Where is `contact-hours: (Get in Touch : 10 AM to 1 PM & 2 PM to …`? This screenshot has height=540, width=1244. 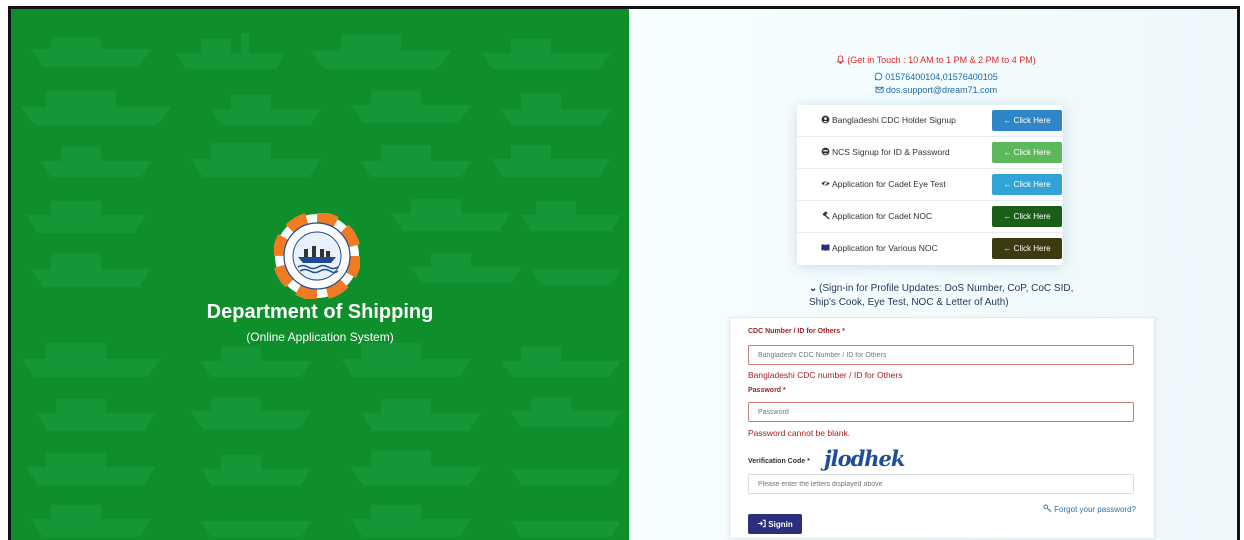
contact-hours: (Get in Touch : 10 AM to 1 PM & 2 PM to … is located at coordinates (933, 60).